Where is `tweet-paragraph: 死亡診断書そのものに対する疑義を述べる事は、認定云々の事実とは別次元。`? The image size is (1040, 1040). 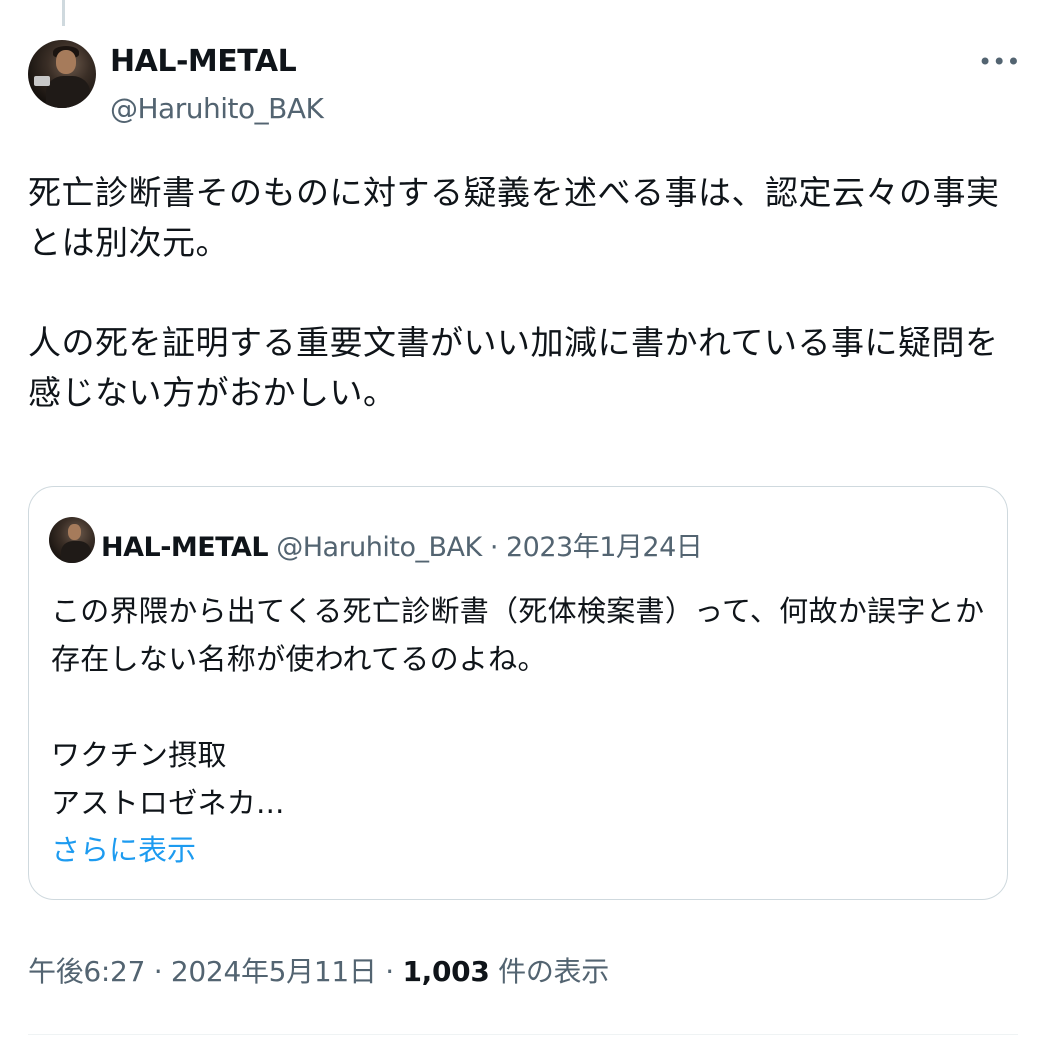
tweet-paragraph: 死亡診断書そのものに対する疑義を述べる事は、認定云々の事実とは別次元。 is located at coordinates (514, 217).